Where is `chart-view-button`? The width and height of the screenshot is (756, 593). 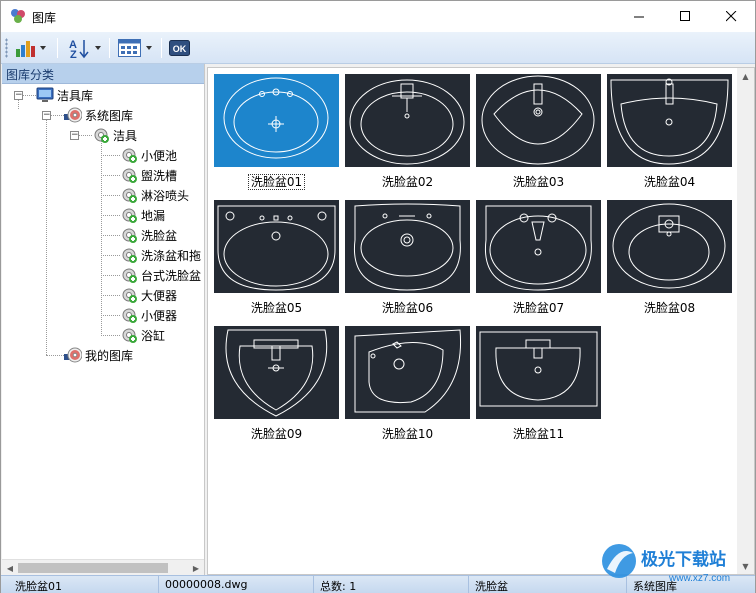
chart-view-button is located at coordinates (30, 48).